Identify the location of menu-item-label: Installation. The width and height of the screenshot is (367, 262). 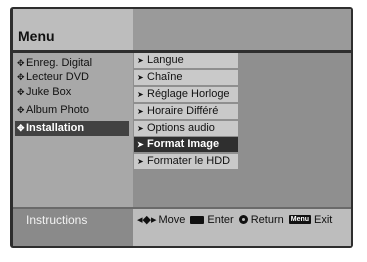
(55, 128).